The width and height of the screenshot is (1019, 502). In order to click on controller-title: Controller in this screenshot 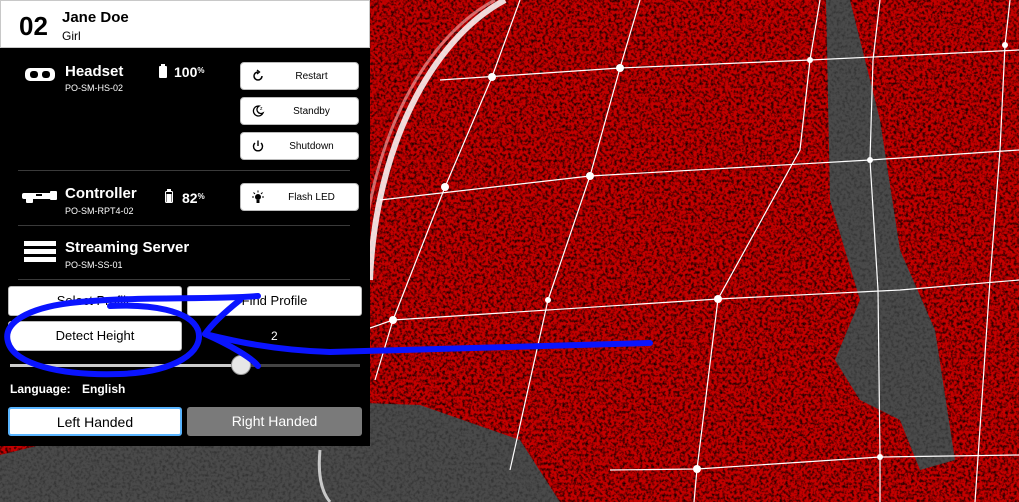, I will do `click(101, 193)`.